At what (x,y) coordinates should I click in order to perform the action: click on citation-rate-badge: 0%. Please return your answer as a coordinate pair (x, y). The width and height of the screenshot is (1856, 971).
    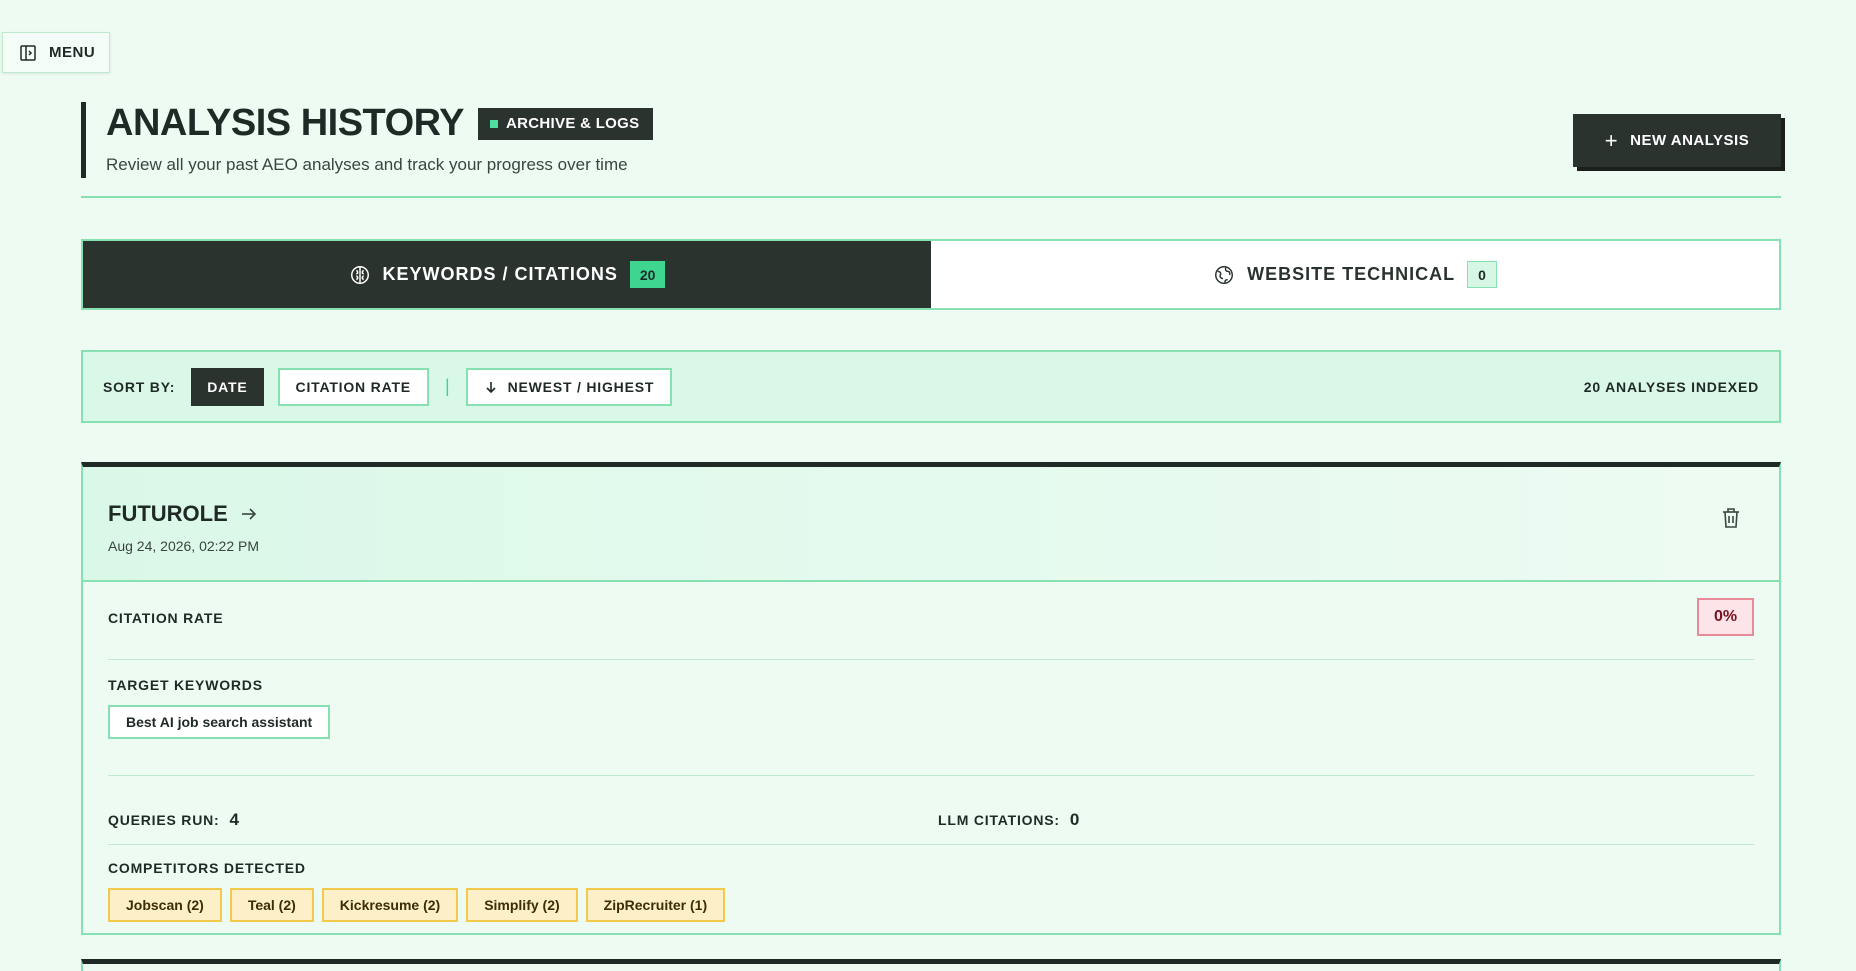
    Looking at the image, I should click on (1725, 617).